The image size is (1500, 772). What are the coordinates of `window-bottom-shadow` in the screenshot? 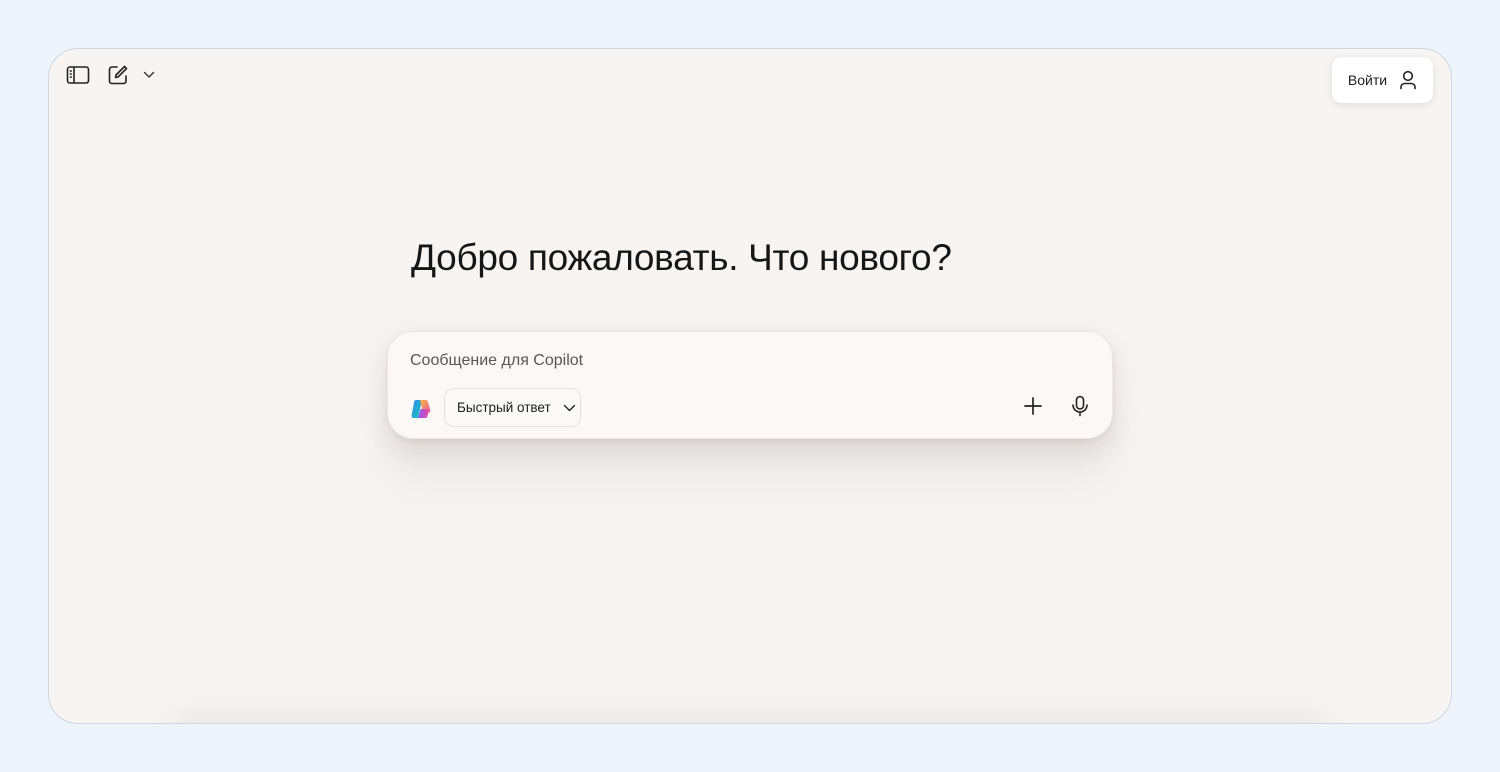 It's located at (750, 718).